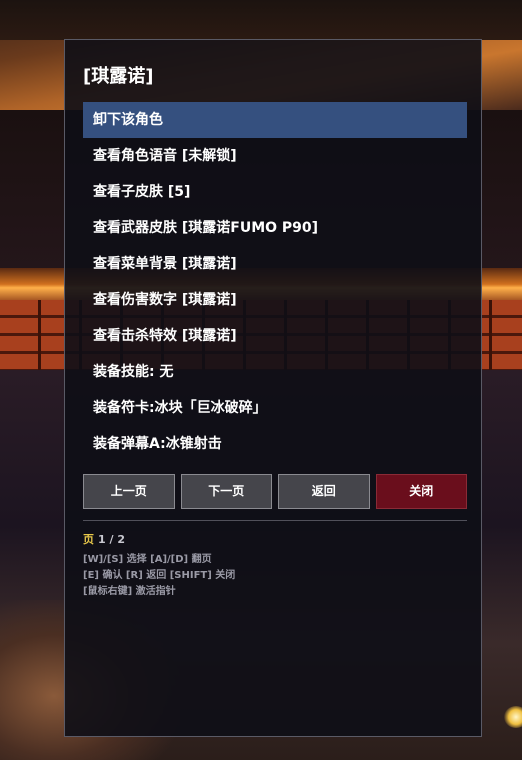 This screenshot has height=760, width=522. What do you see at coordinates (275, 444) in the screenshot?
I see `menu-item-equip-barrage-a: 装备弹幕A:冰锥射击` at bounding box center [275, 444].